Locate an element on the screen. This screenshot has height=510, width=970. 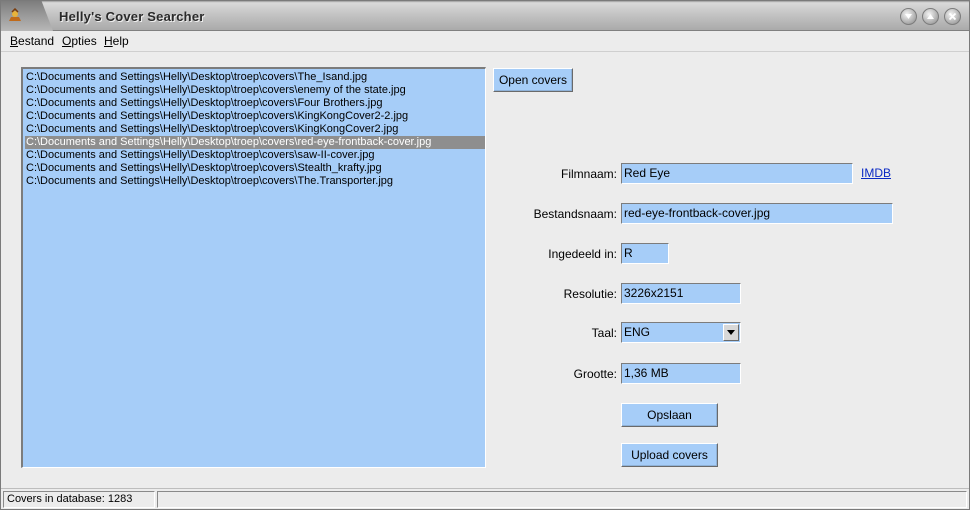
upload-covers-button: Upload covers is located at coordinates (669, 455).